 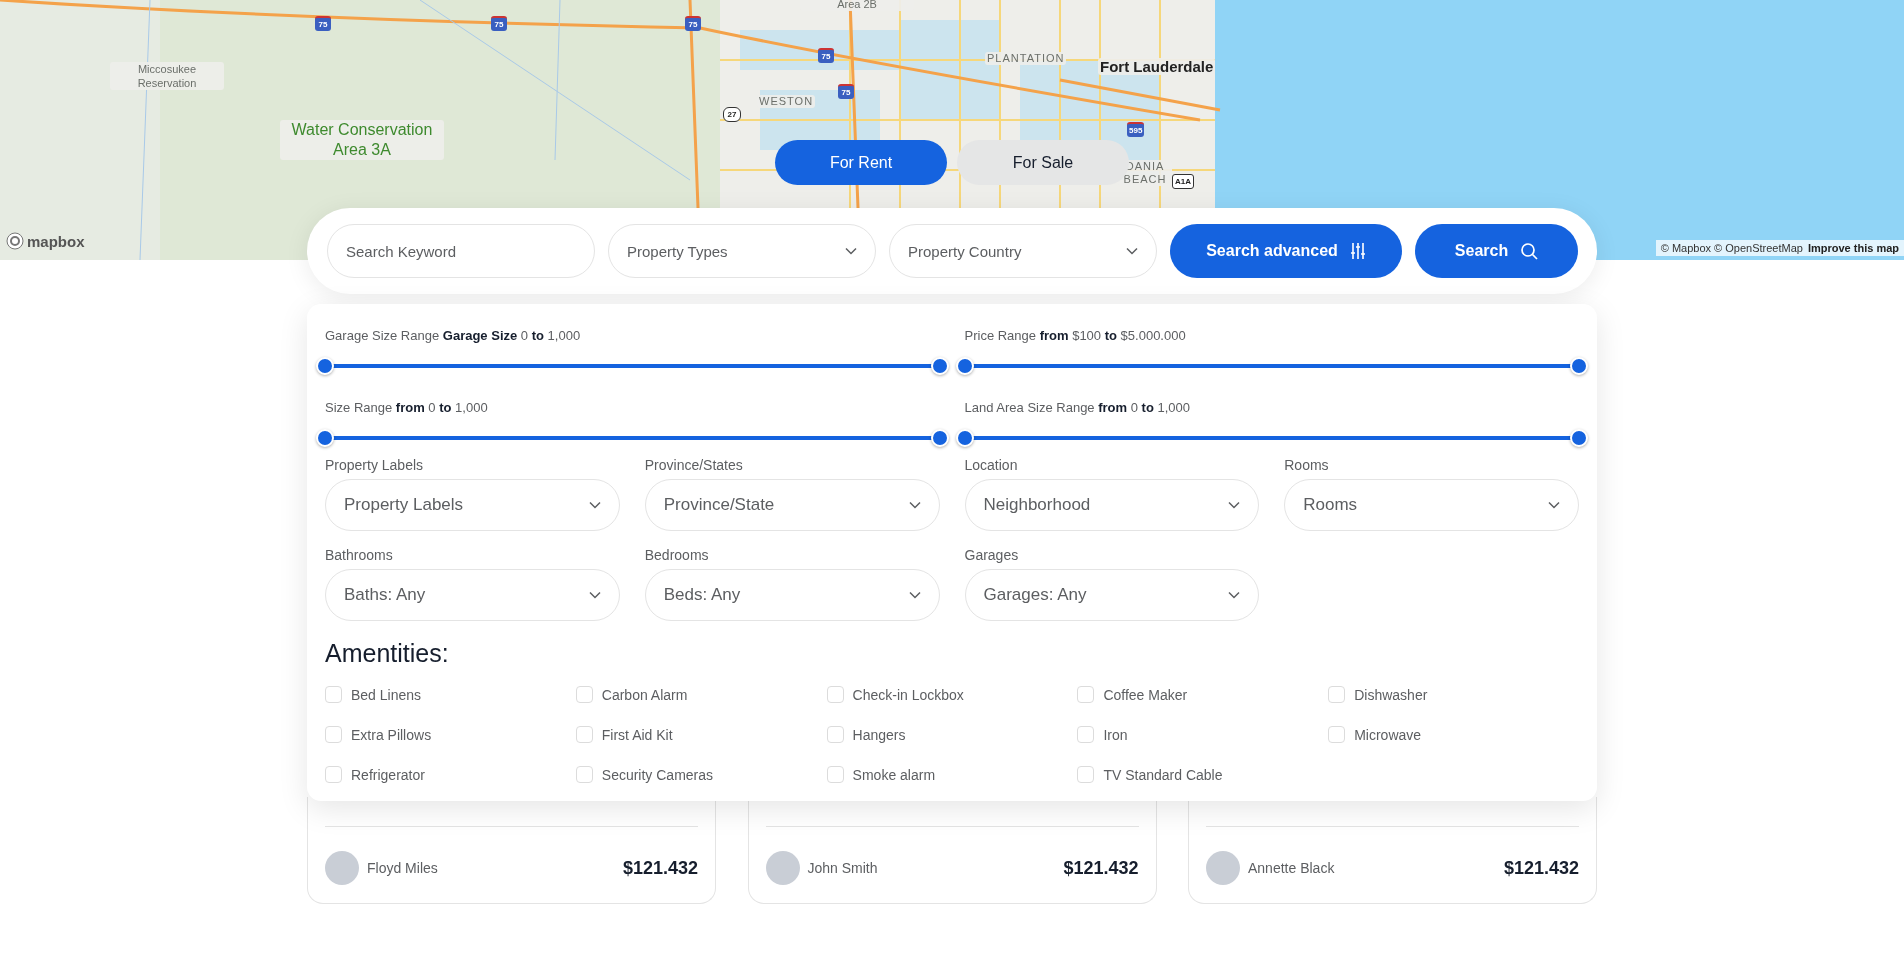 I want to click on checkbox-label: Check-in Lockbox, so click(x=908, y=694).